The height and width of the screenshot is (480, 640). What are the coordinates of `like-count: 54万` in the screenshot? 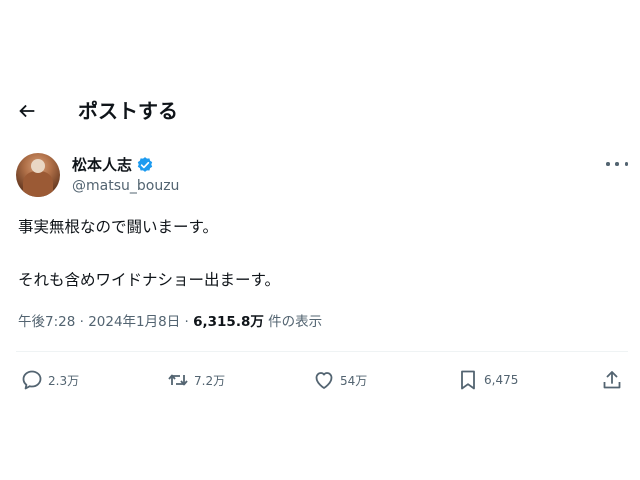 It's located at (354, 380).